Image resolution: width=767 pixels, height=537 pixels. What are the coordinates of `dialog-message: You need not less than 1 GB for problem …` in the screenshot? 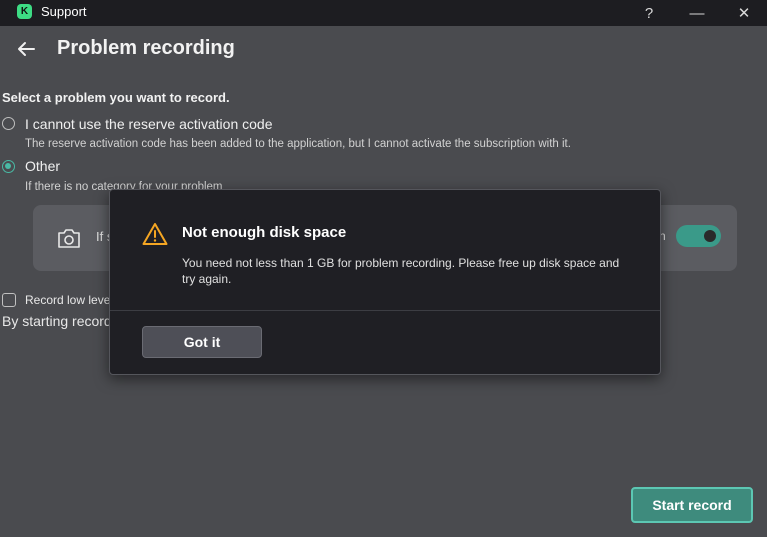 It's located at (401, 271).